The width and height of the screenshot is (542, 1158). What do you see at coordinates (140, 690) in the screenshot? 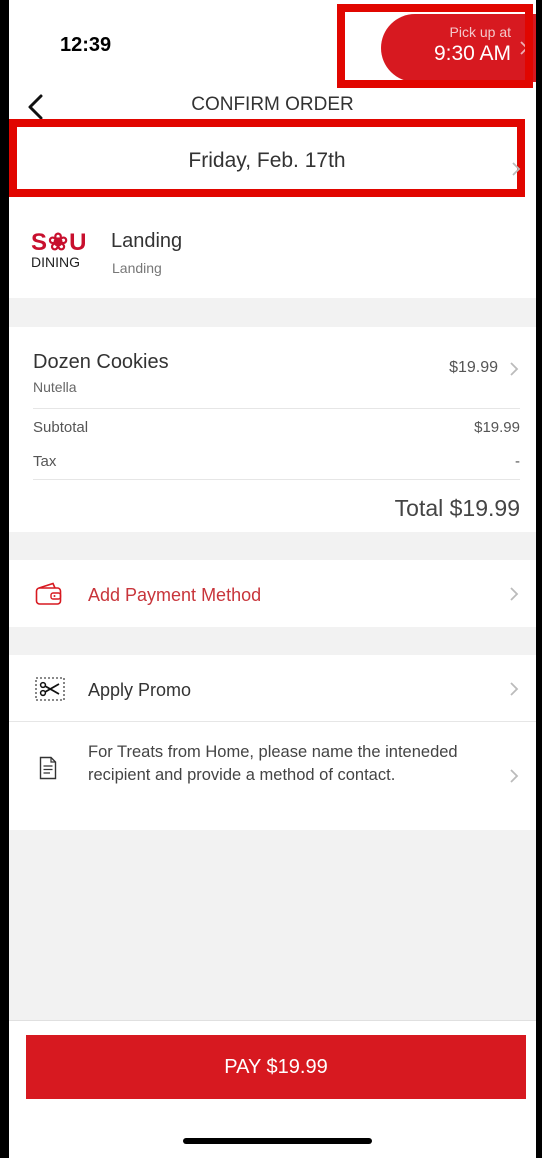
I see `apply-promo-label: Apply Promo` at bounding box center [140, 690].